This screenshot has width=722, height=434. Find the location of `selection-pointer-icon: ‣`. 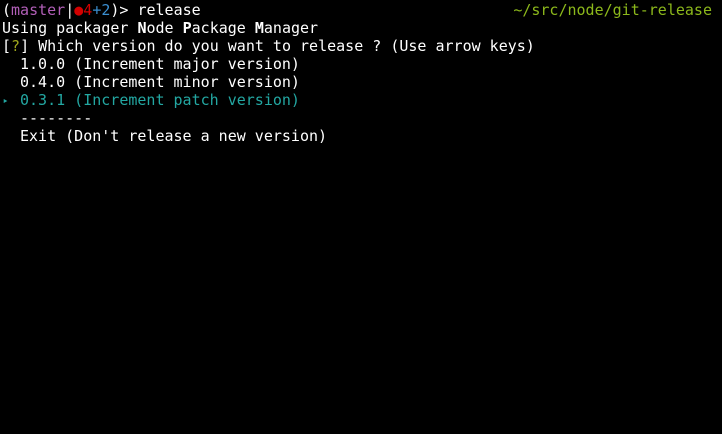

selection-pointer-icon: ‣ is located at coordinates (5, 101).